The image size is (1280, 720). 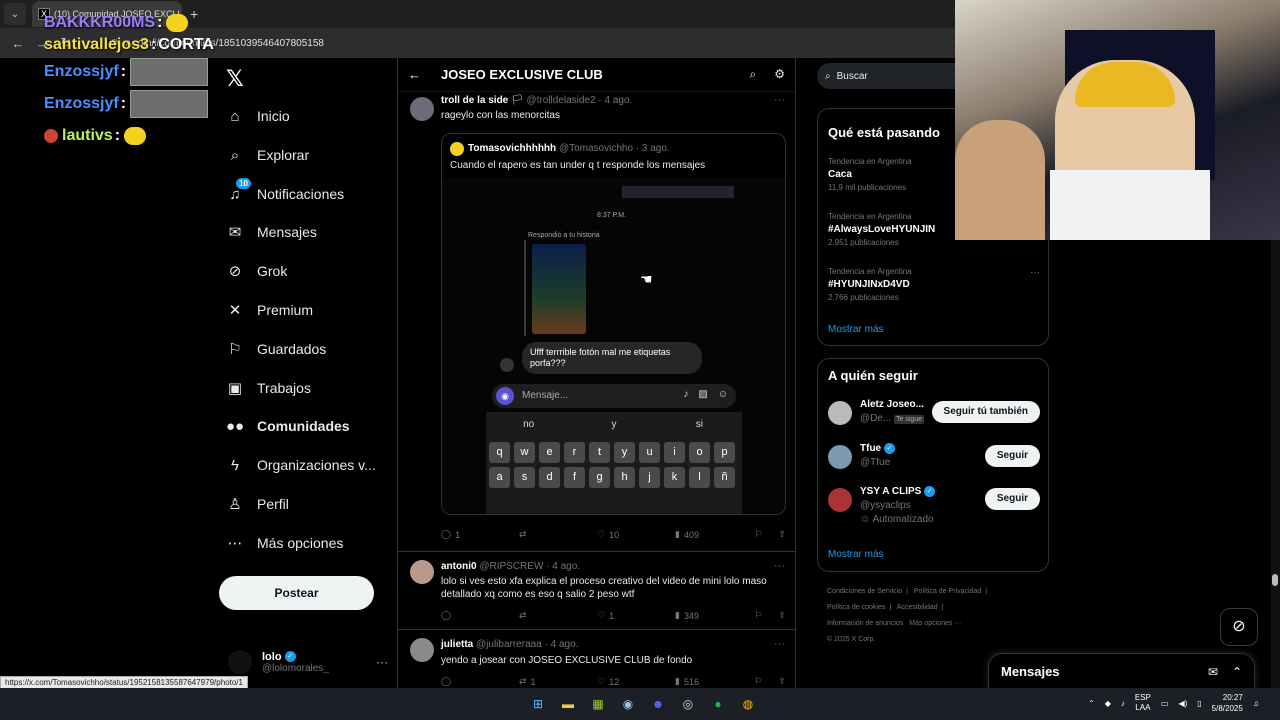 I want to click on post-button: Postear, so click(x=296, y=593).